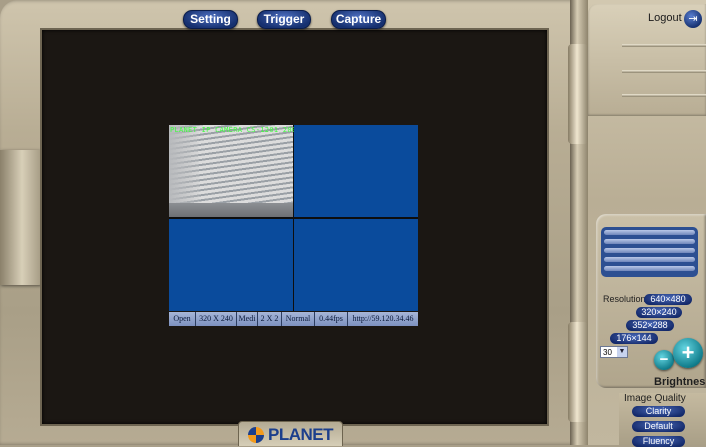 The image size is (706, 447). What do you see at coordinates (665, 18) in the screenshot?
I see `logout-link: Logout` at bounding box center [665, 18].